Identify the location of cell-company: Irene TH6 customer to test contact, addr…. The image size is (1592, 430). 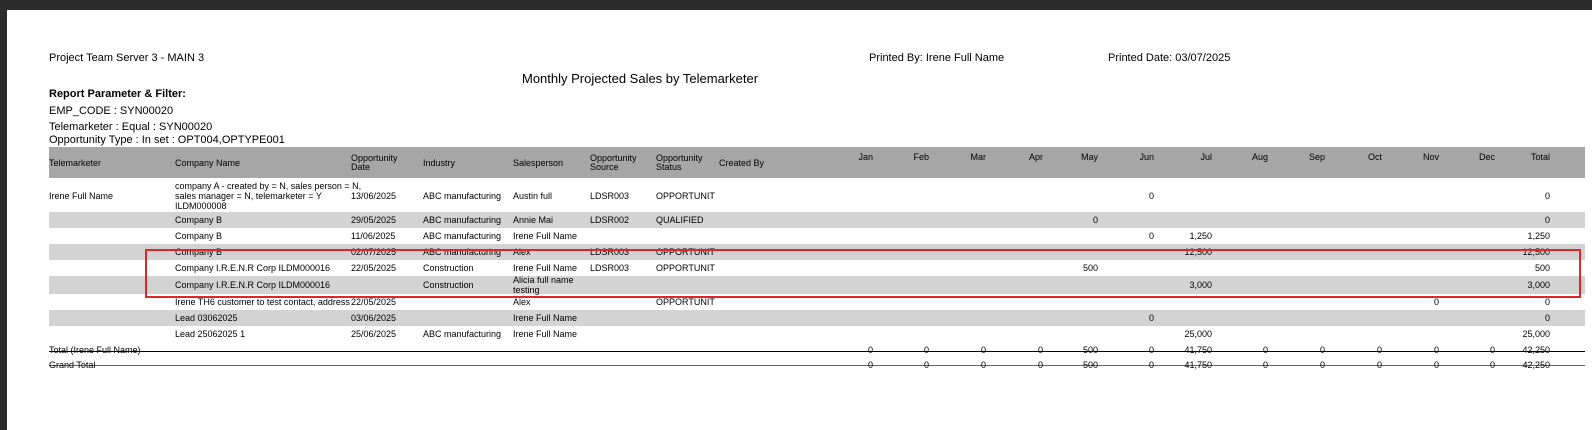
(262, 302).